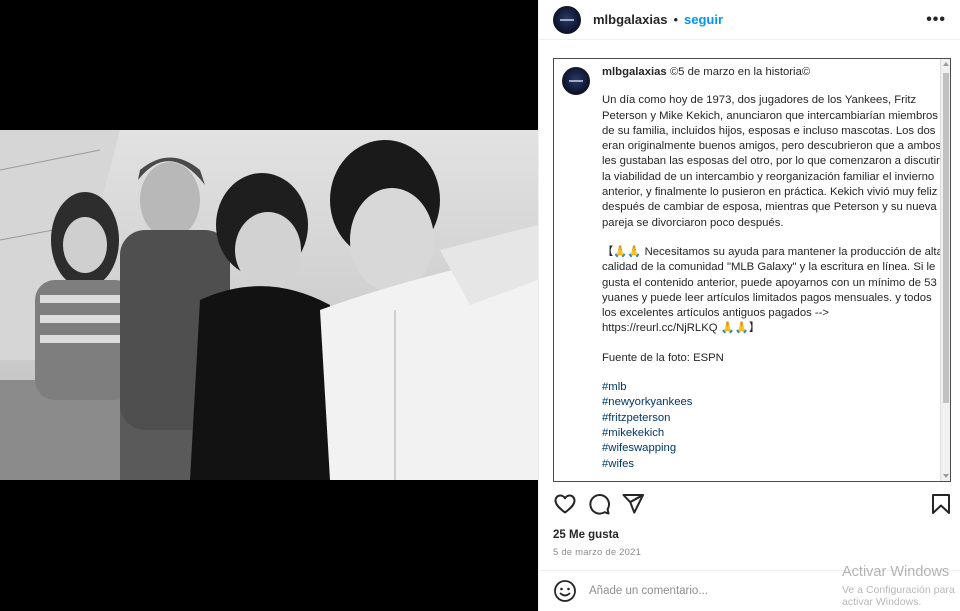 The width and height of the screenshot is (960, 611). I want to click on comments-scrollbar, so click(945, 270).